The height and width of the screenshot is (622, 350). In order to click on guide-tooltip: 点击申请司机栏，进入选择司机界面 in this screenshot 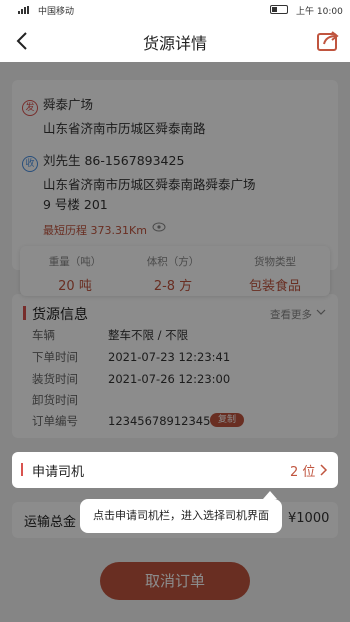, I will do `click(181, 512)`.